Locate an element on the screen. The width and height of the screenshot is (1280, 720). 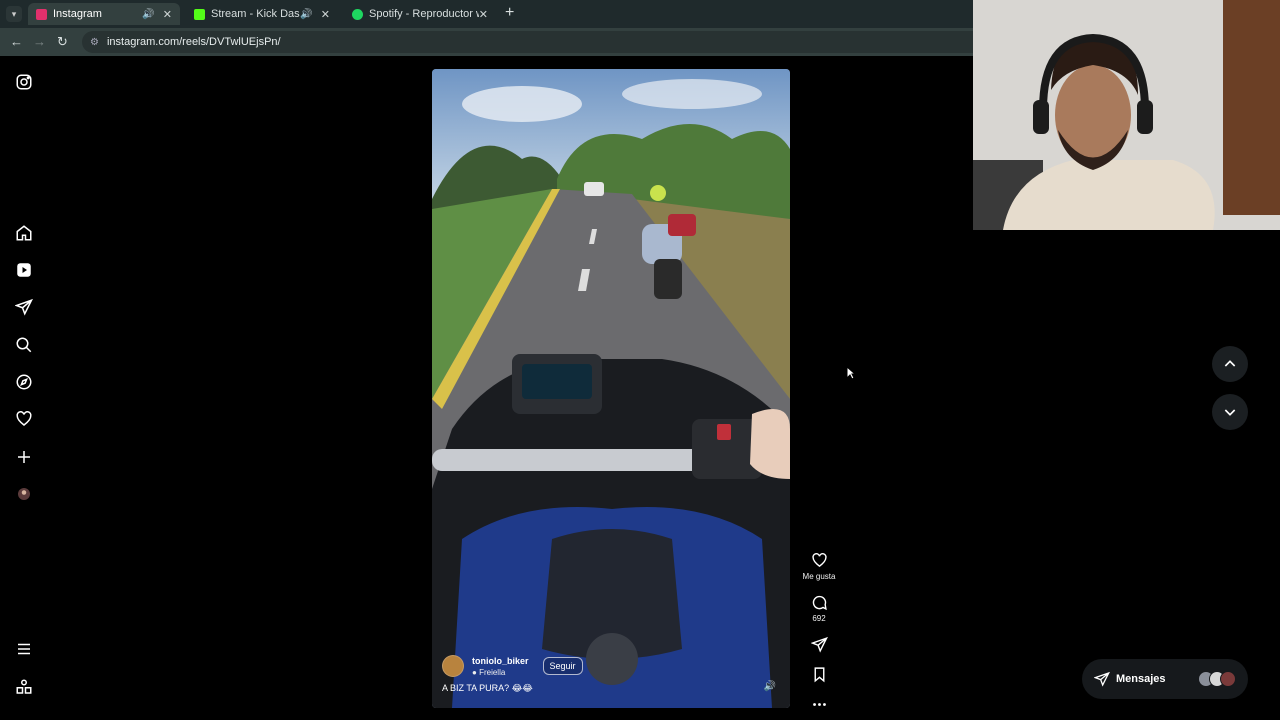
save-button is located at coordinates (819, 674).